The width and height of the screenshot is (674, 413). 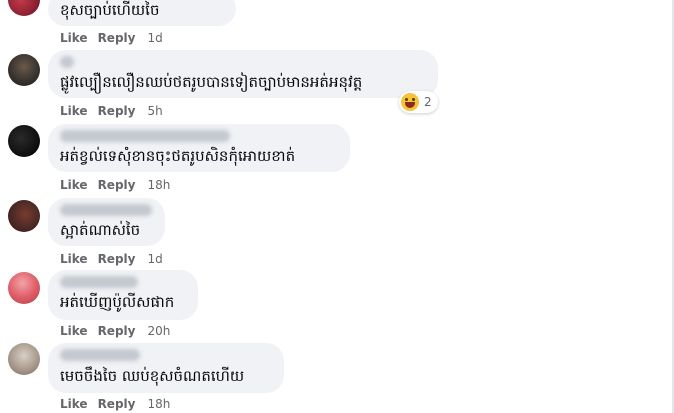 I want to click on comment-bubble: មេចចឹងចៃ ឈប់ខុសចំណតហើយ, so click(x=166, y=368).